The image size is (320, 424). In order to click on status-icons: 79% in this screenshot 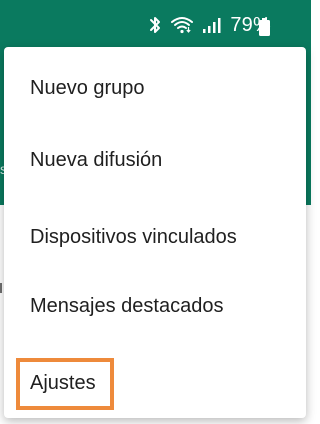, I will do `click(209, 25)`.